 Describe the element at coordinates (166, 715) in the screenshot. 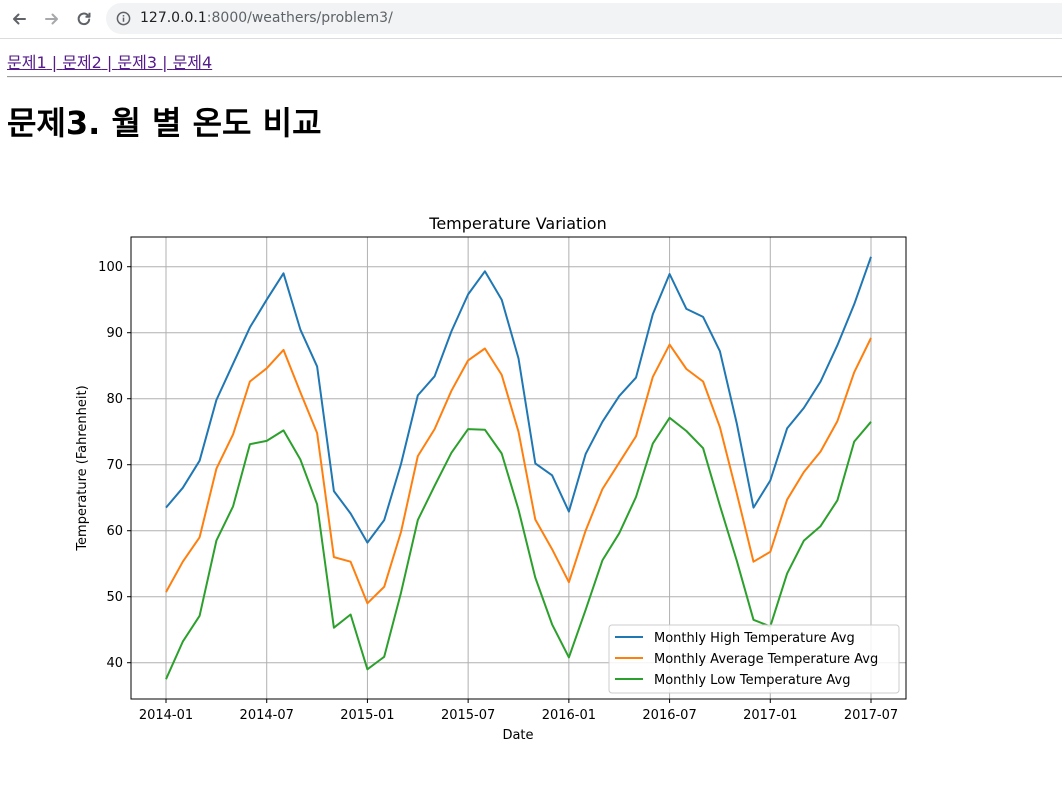

I see `x-tick-label: 2014-01` at that location.